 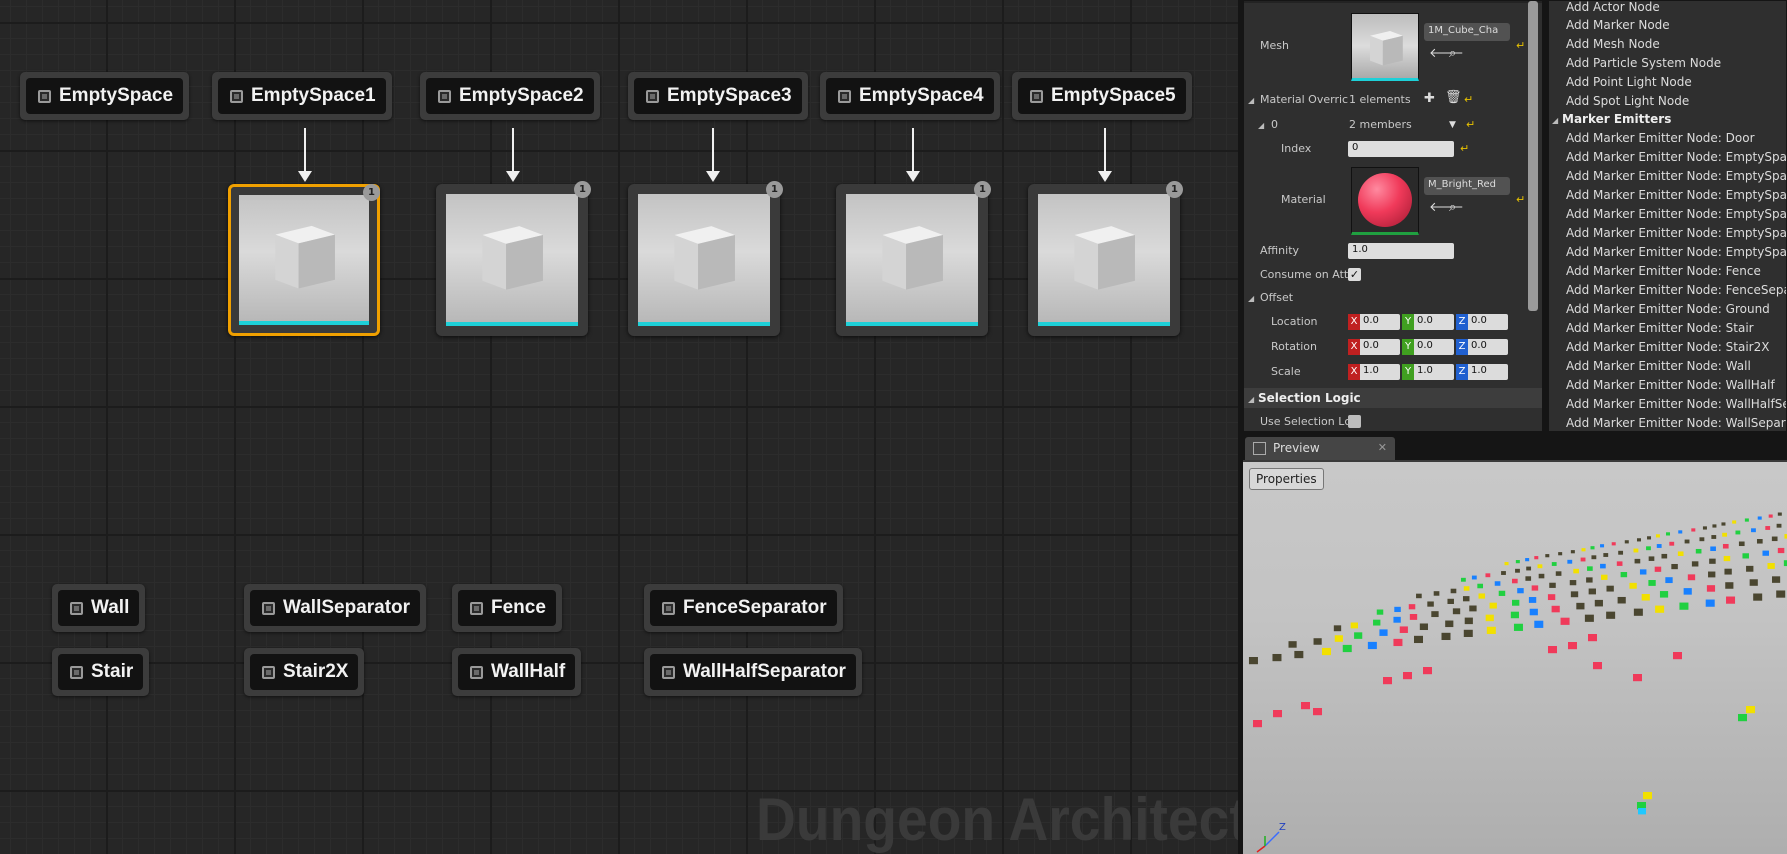 What do you see at coordinates (1515, 657) in the screenshot?
I see `preview-viewport: Properties Z` at bounding box center [1515, 657].